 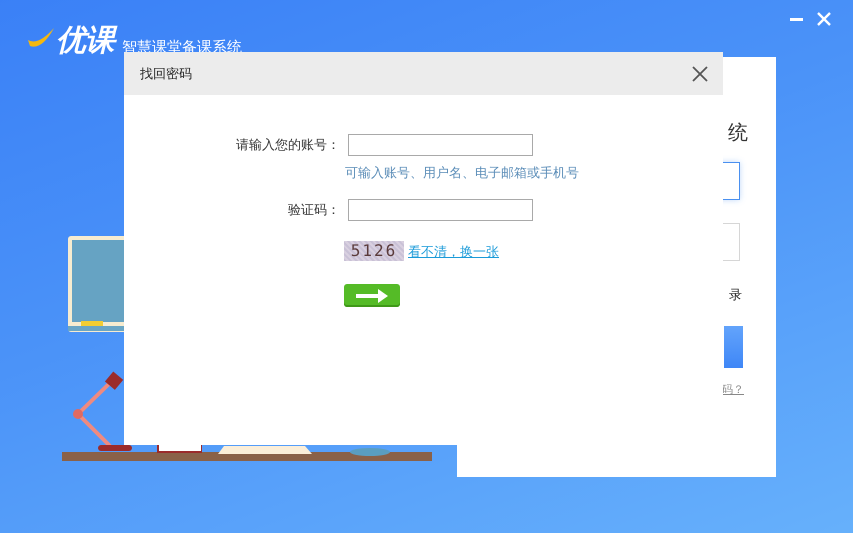 What do you see at coordinates (453, 252) in the screenshot?
I see `refresh-captcha-link: 看不清，换一张` at bounding box center [453, 252].